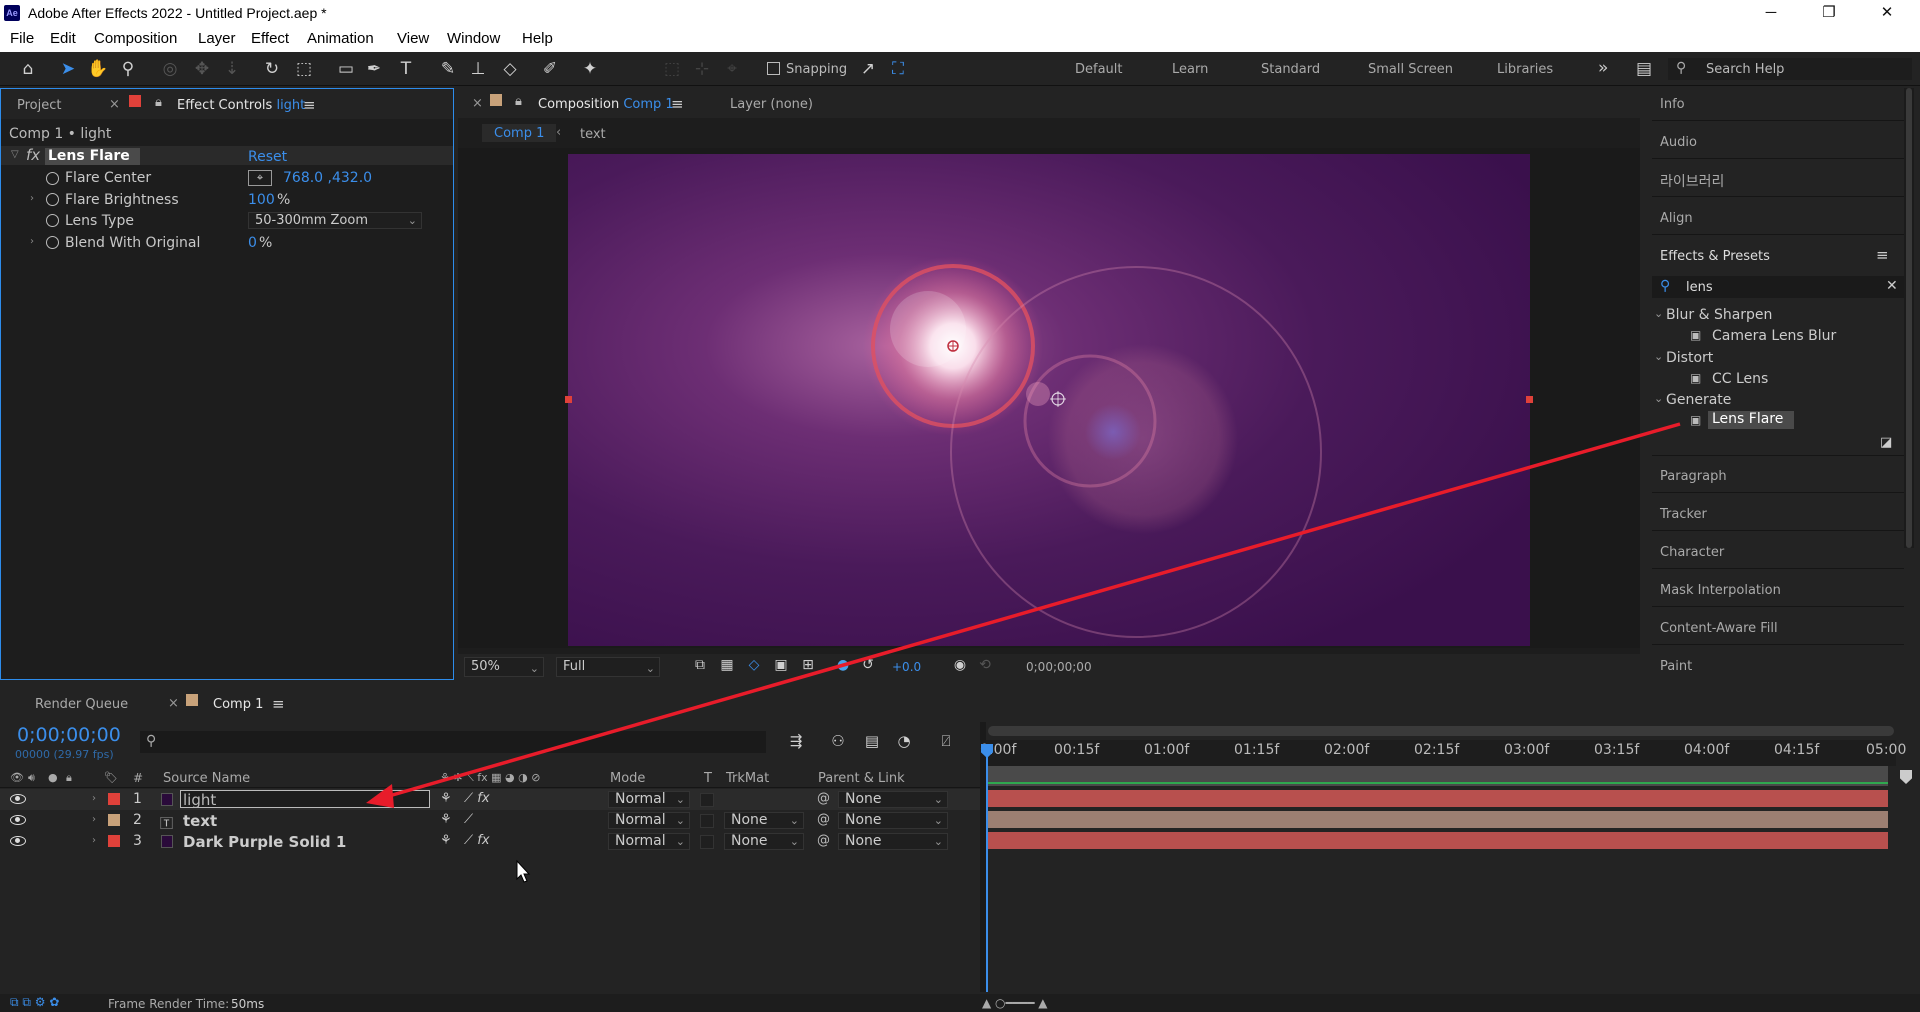 The width and height of the screenshot is (1920, 1012). Describe the element at coordinates (272, 69) in the screenshot. I see `rotation-tool-icon: ↻` at that location.